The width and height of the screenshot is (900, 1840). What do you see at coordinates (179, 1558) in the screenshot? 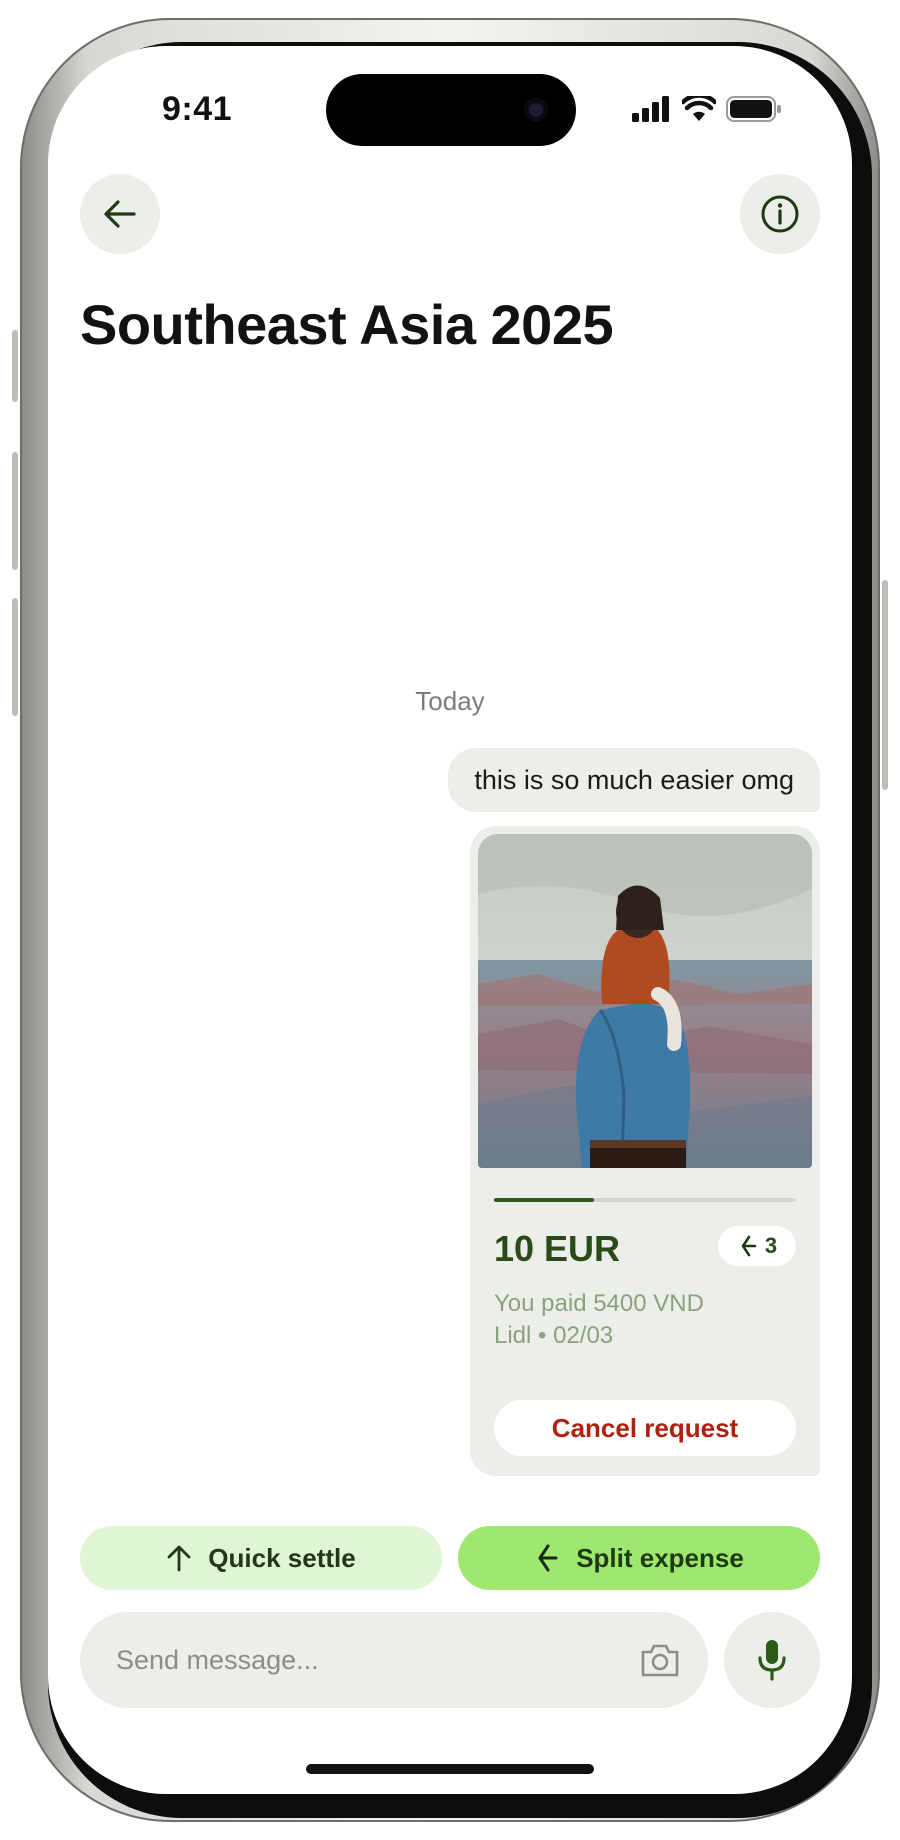
I see `arrow-up-icon` at bounding box center [179, 1558].